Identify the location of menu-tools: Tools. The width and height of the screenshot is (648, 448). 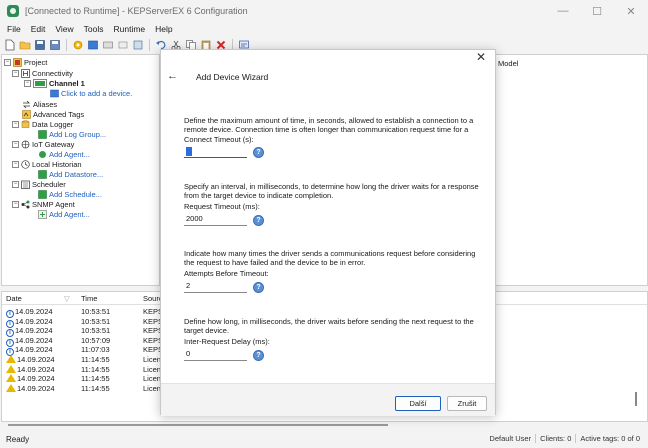
(94, 29).